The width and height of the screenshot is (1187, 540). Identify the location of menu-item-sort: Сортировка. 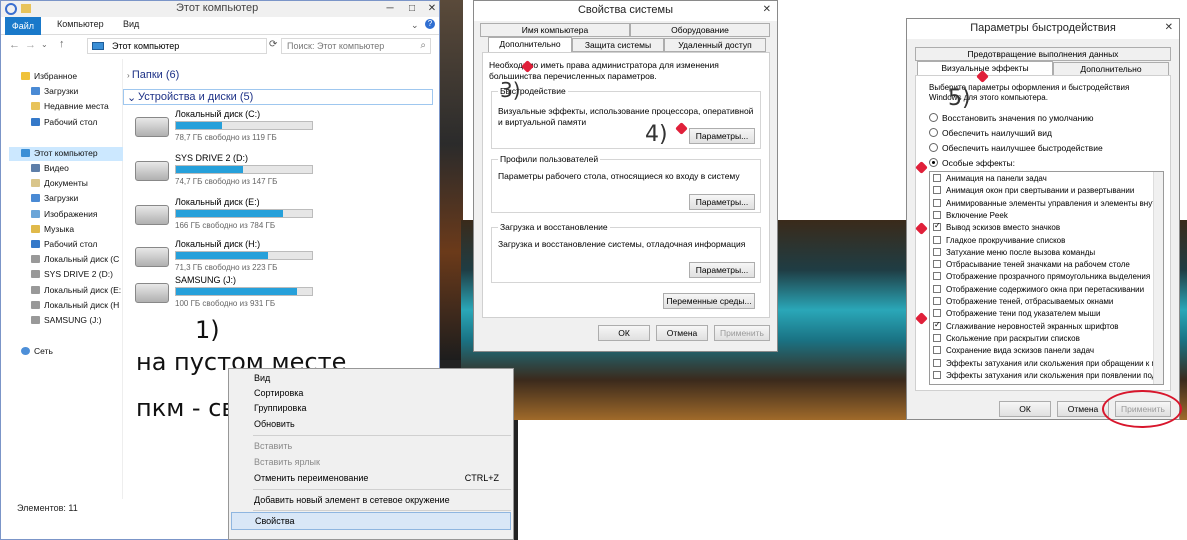
(278, 393).